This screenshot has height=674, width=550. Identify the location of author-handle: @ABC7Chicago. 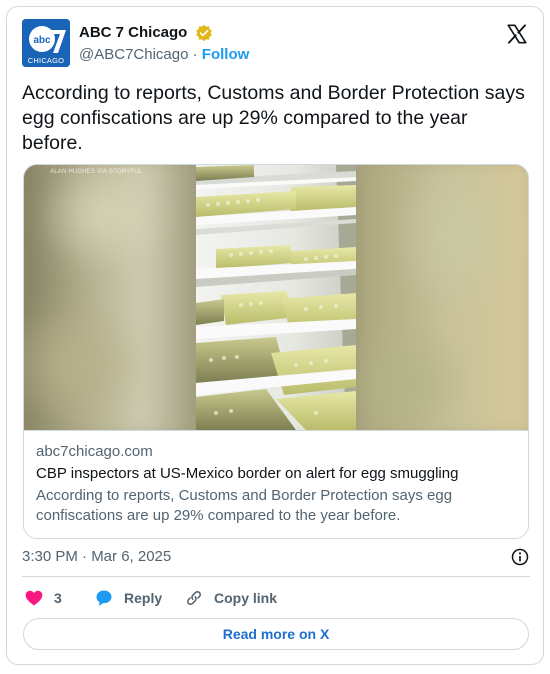
(133, 54).